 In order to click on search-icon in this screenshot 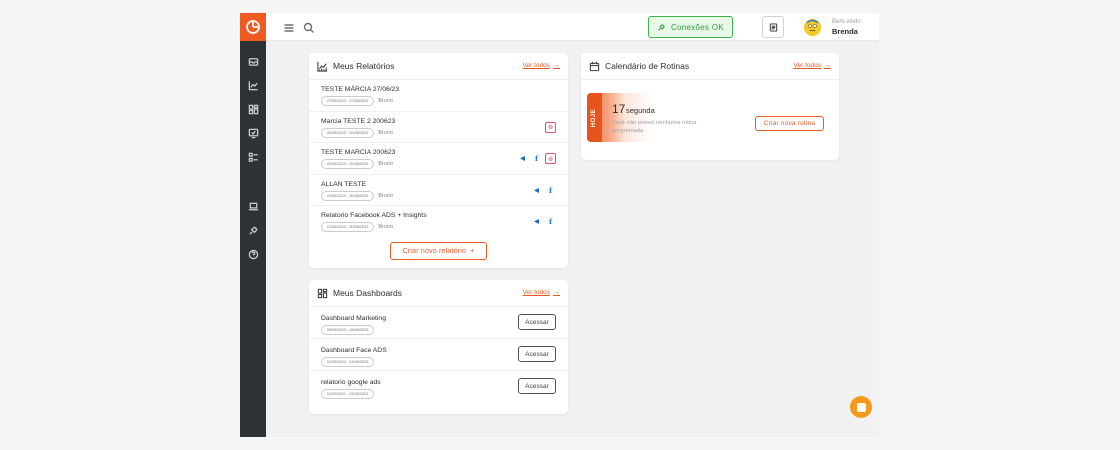, I will do `click(308, 27)`.